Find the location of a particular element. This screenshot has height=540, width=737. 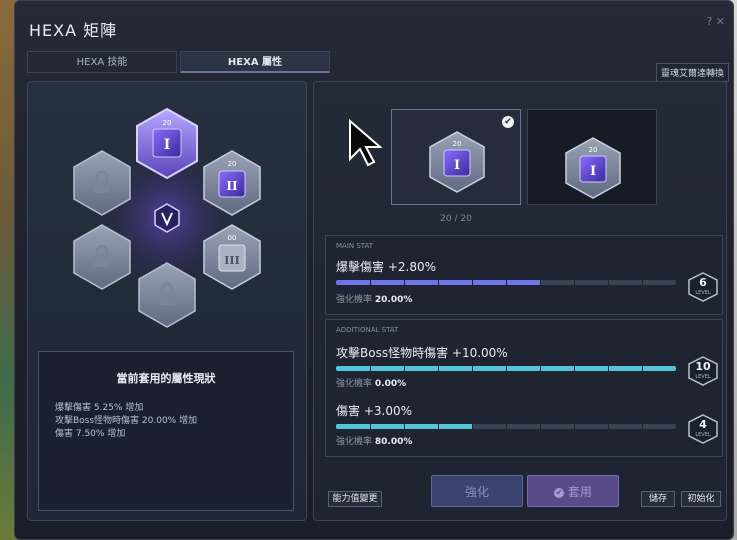

stat-core-slot-1: ✔ I 20 is located at coordinates (456, 157).